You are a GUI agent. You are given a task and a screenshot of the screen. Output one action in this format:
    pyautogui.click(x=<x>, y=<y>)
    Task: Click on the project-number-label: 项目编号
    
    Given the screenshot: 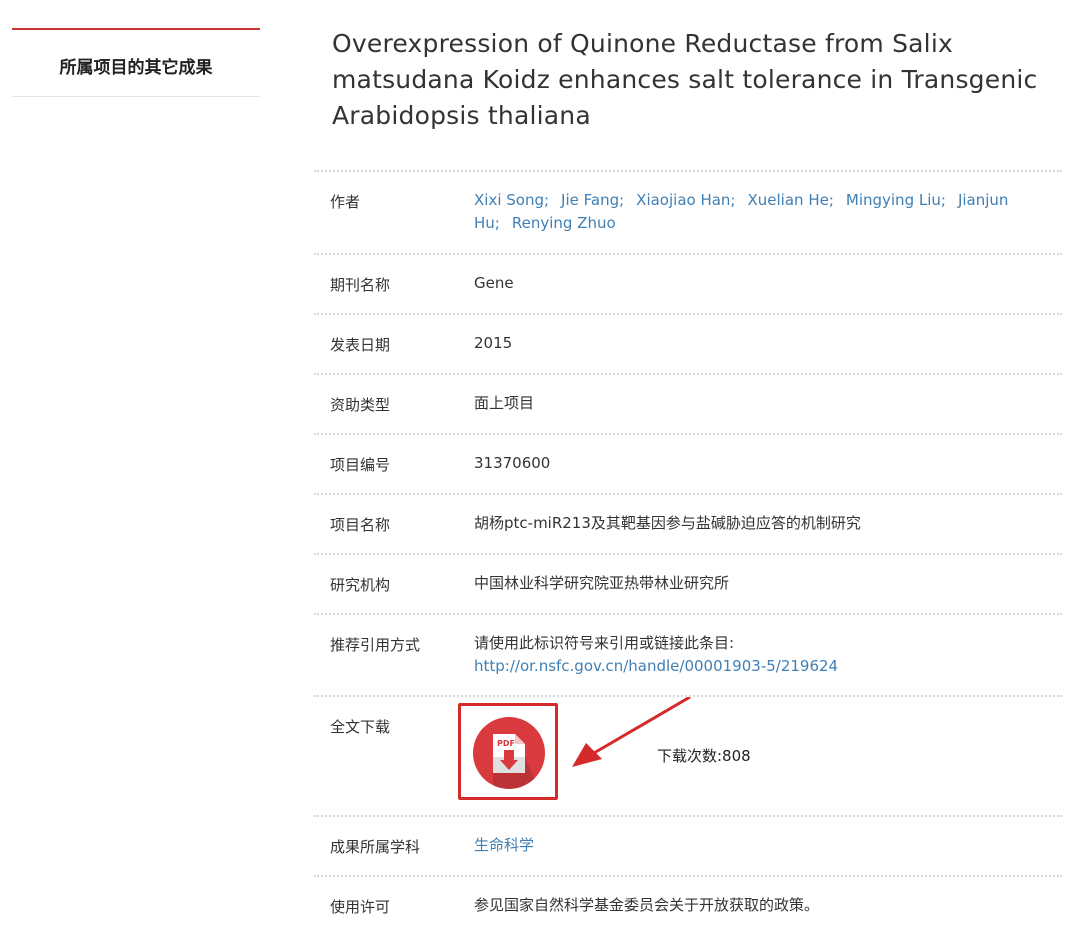 What is the action you would take?
    pyautogui.click(x=360, y=465)
    